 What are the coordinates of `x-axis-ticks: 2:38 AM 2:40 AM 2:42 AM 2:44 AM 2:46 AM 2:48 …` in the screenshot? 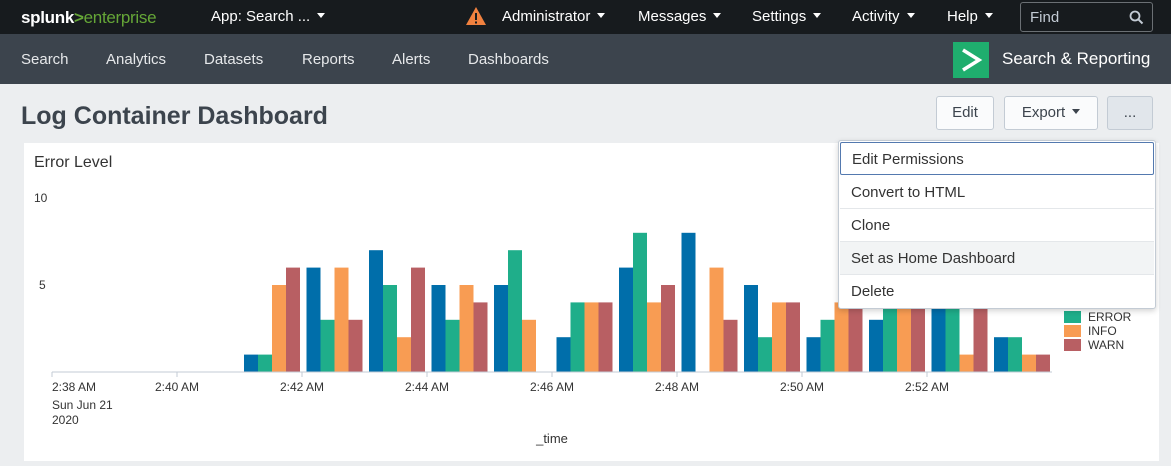 It's located at (500, 383).